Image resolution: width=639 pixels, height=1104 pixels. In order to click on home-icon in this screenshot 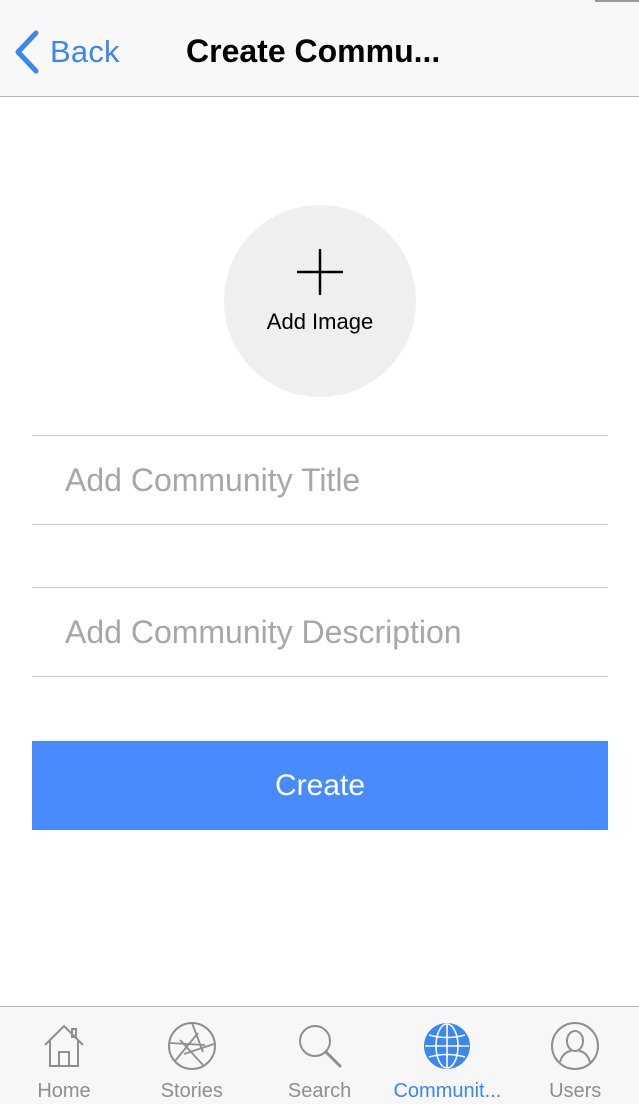, I will do `click(64, 1045)`.